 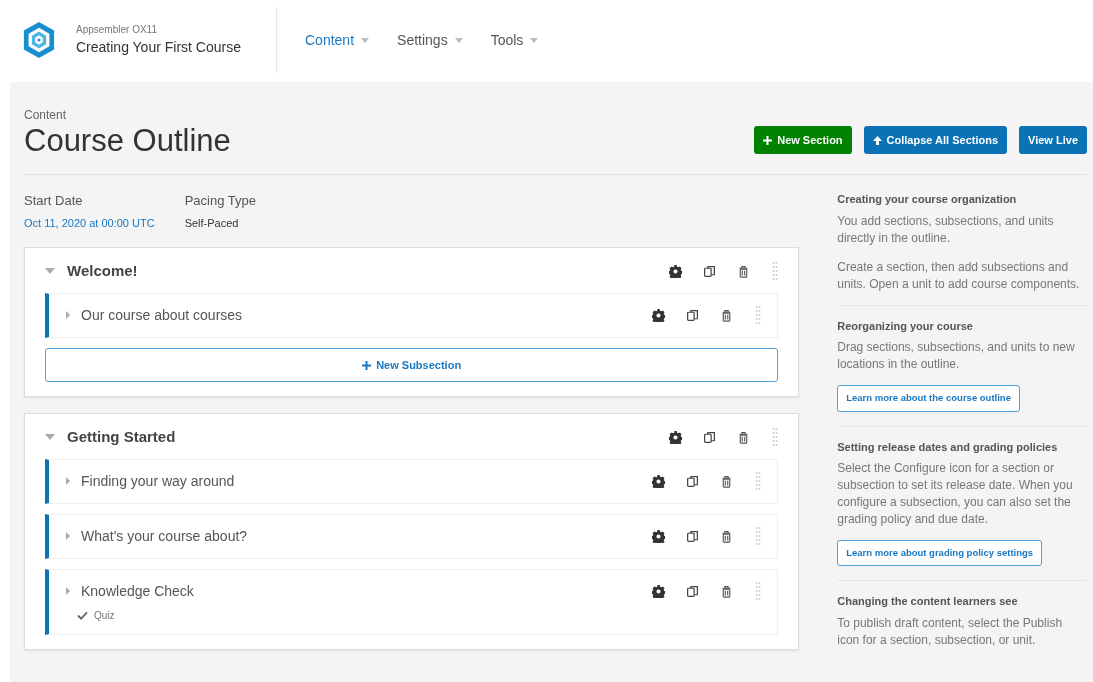 I want to click on subsection-title: Knowledge Check, so click(x=137, y=591).